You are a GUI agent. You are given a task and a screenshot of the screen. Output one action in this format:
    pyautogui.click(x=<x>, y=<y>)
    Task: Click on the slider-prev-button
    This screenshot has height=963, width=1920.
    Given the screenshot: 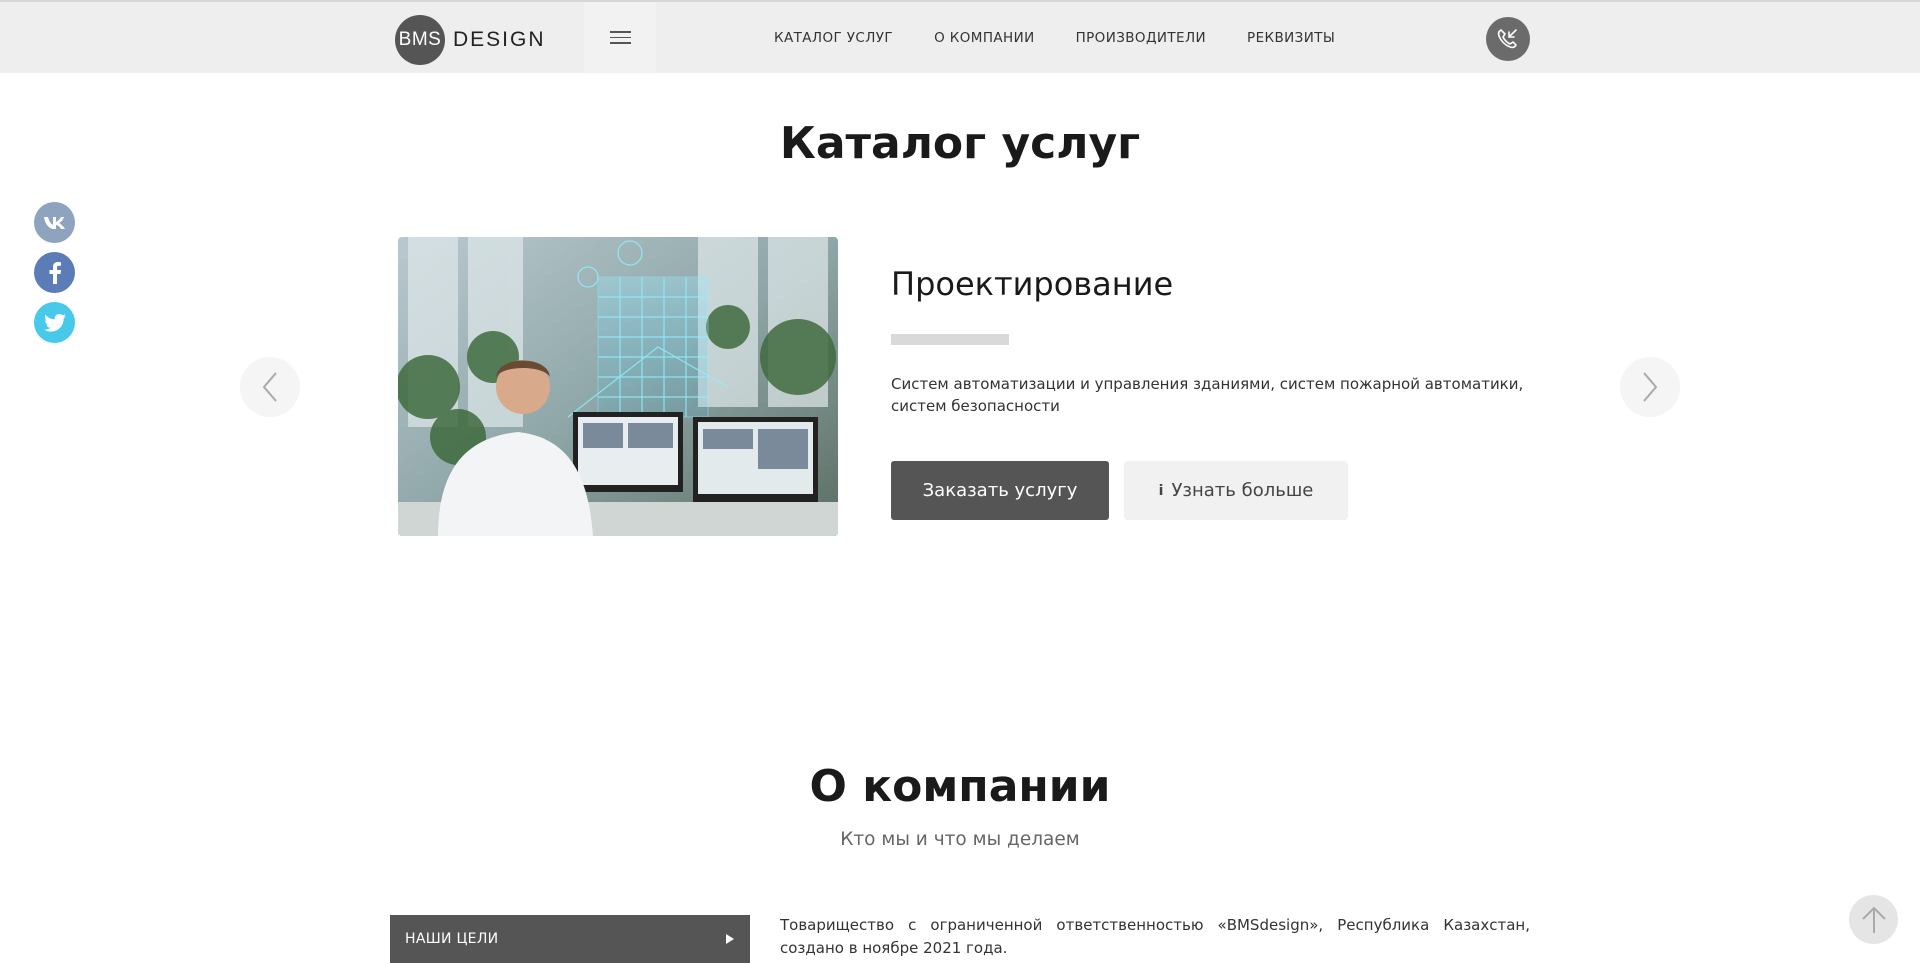 What is the action you would take?
    pyautogui.click(x=270, y=387)
    